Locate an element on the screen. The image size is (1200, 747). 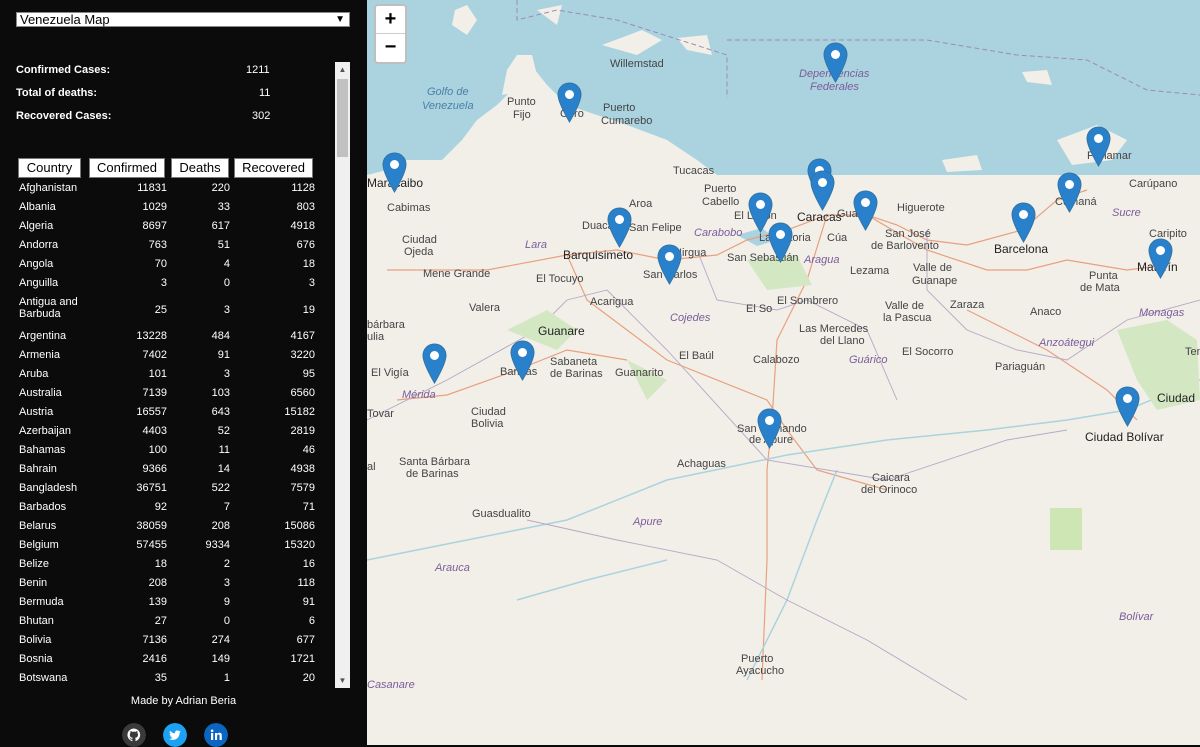
map-label: Cojedes is located at coordinates (690, 318).